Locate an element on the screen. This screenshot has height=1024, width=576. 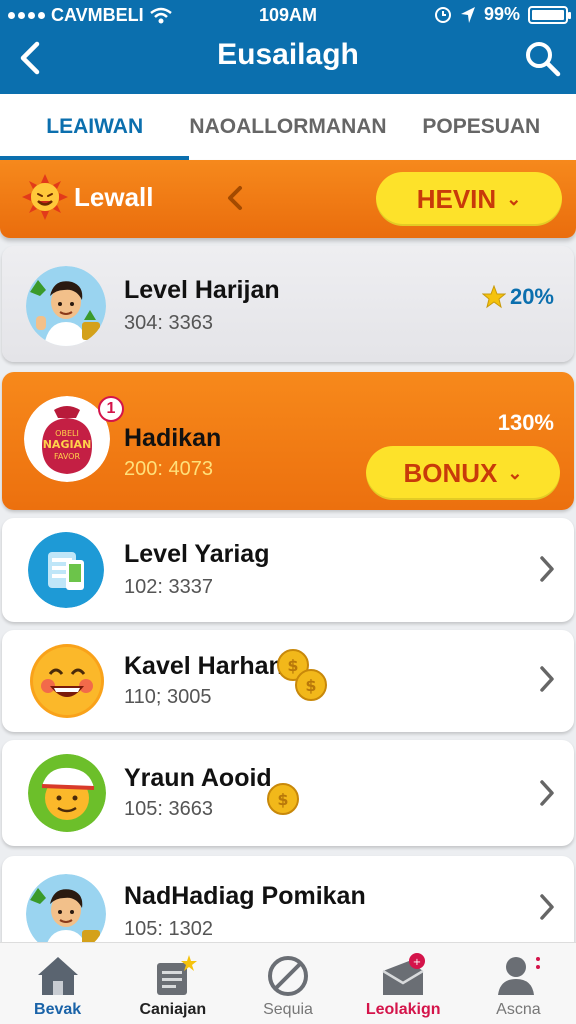
sun-face-icon is located at coordinates (45, 197).